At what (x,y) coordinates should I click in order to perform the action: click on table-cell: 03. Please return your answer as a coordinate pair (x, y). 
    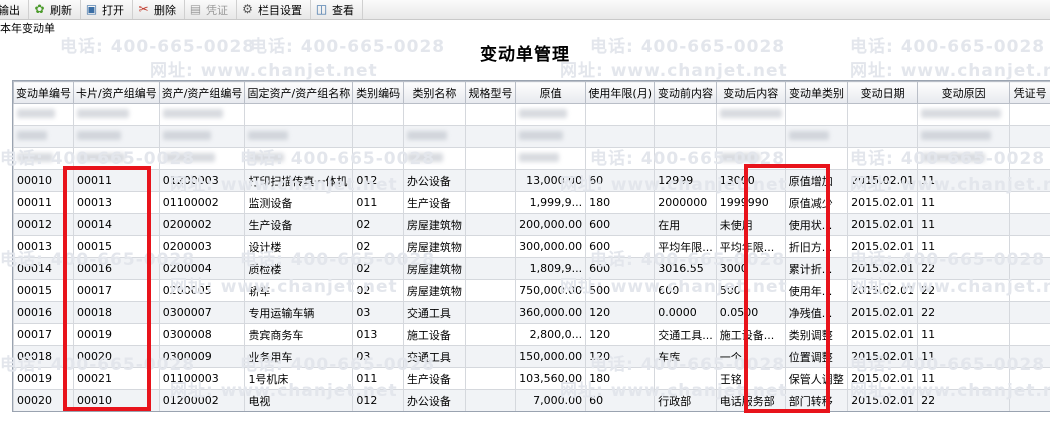
    Looking at the image, I should click on (378, 356).